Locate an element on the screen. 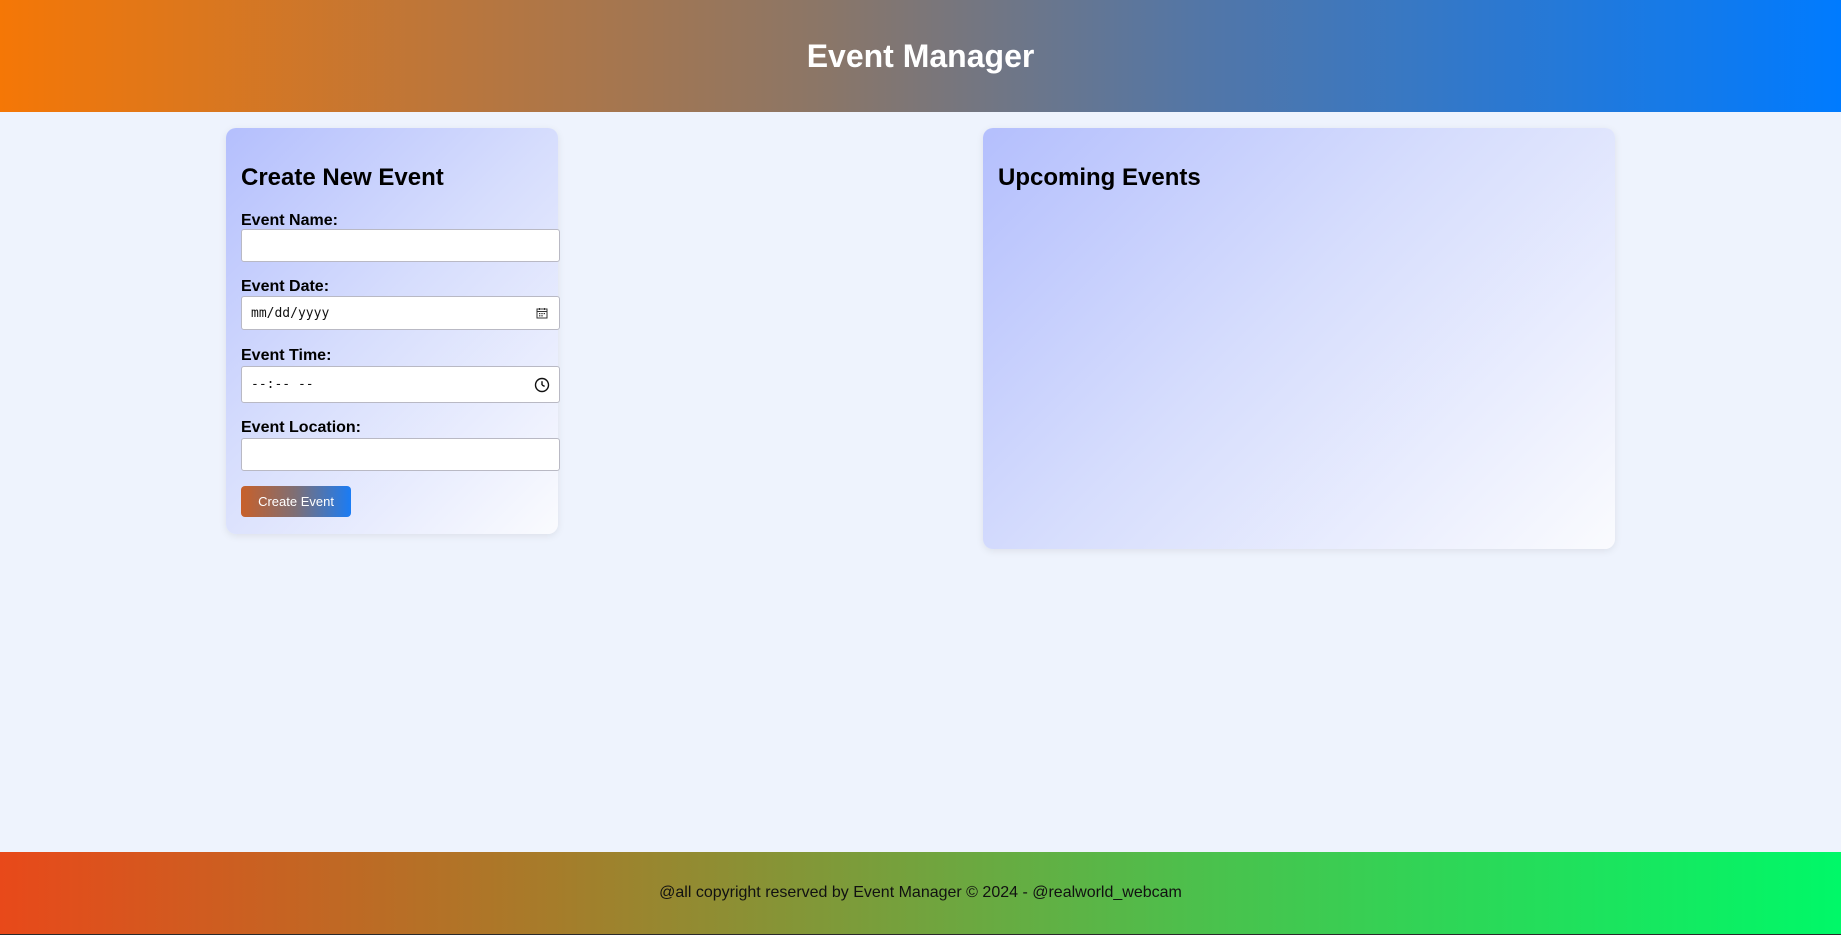 The image size is (1841, 935). event-date-field: mm/dd/yyyy is located at coordinates (400, 313).